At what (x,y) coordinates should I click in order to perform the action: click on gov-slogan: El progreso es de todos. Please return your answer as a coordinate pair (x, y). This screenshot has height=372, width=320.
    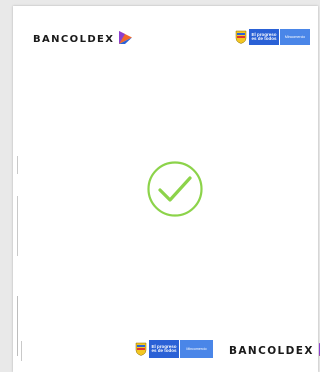
    Looking at the image, I should click on (264, 37).